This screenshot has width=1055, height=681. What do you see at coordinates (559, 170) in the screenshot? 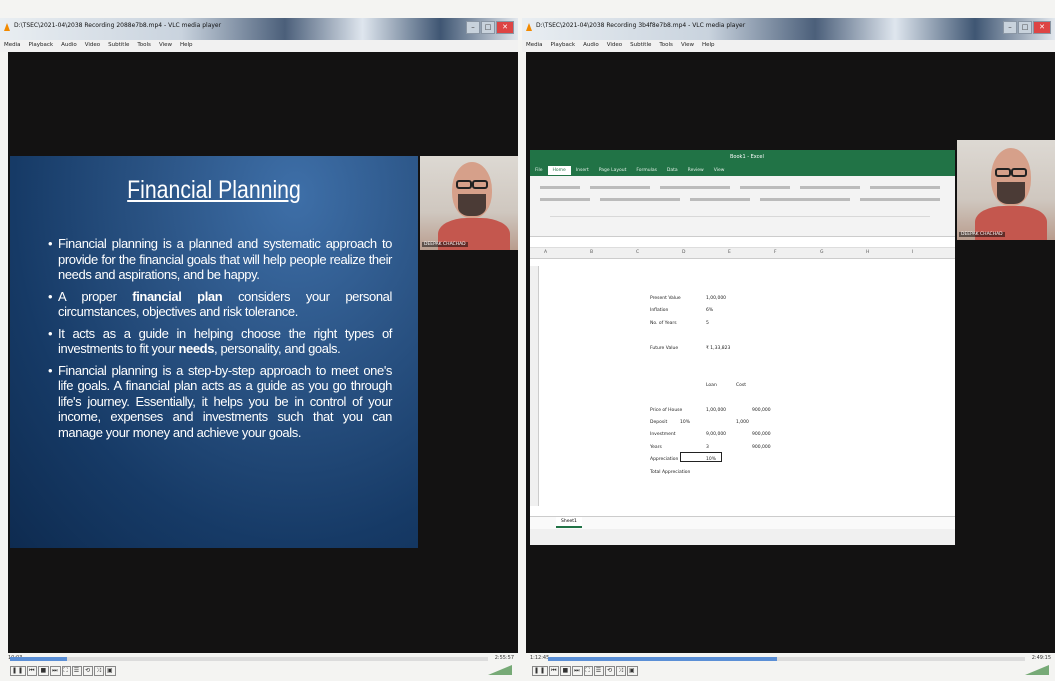
I see `excel-tab-home: Home` at bounding box center [559, 170].